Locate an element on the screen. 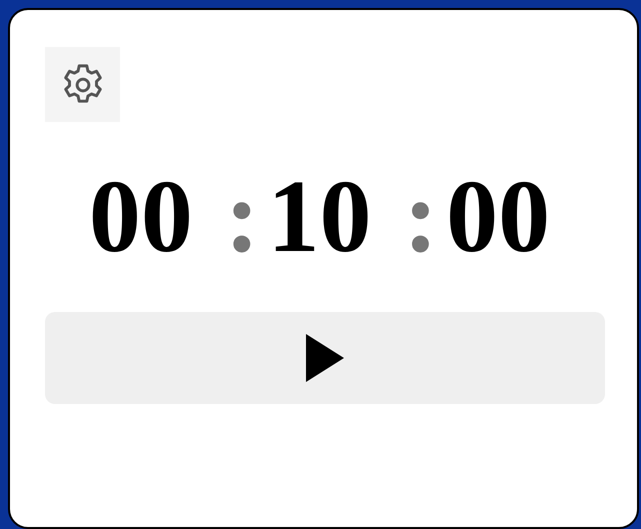 This screenshot has width=641, height=529. play-icon is located at coordinates (325, 358).